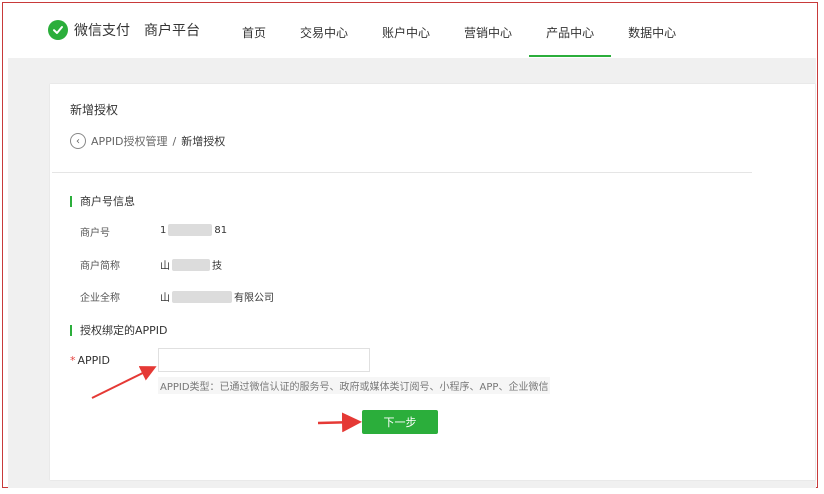  What do you see at coordinates (100, 298) in the screenshot?
I see `company-full-name-label: 企业全称` at bounding box center [100, 298].